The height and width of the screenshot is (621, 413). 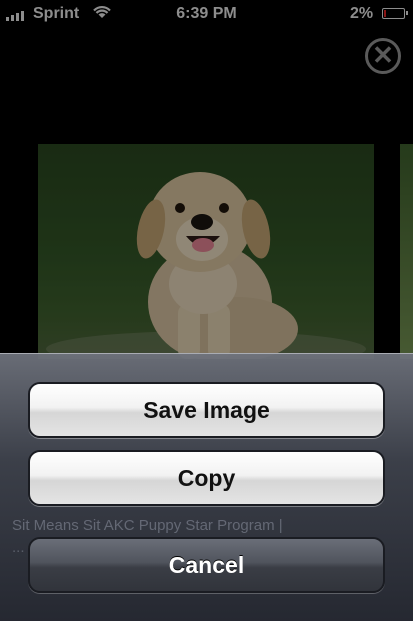 What do you see at coordinates (406, 251) in the screenshot?
I see `next-photo-edge` at bounding box center [406, 251].